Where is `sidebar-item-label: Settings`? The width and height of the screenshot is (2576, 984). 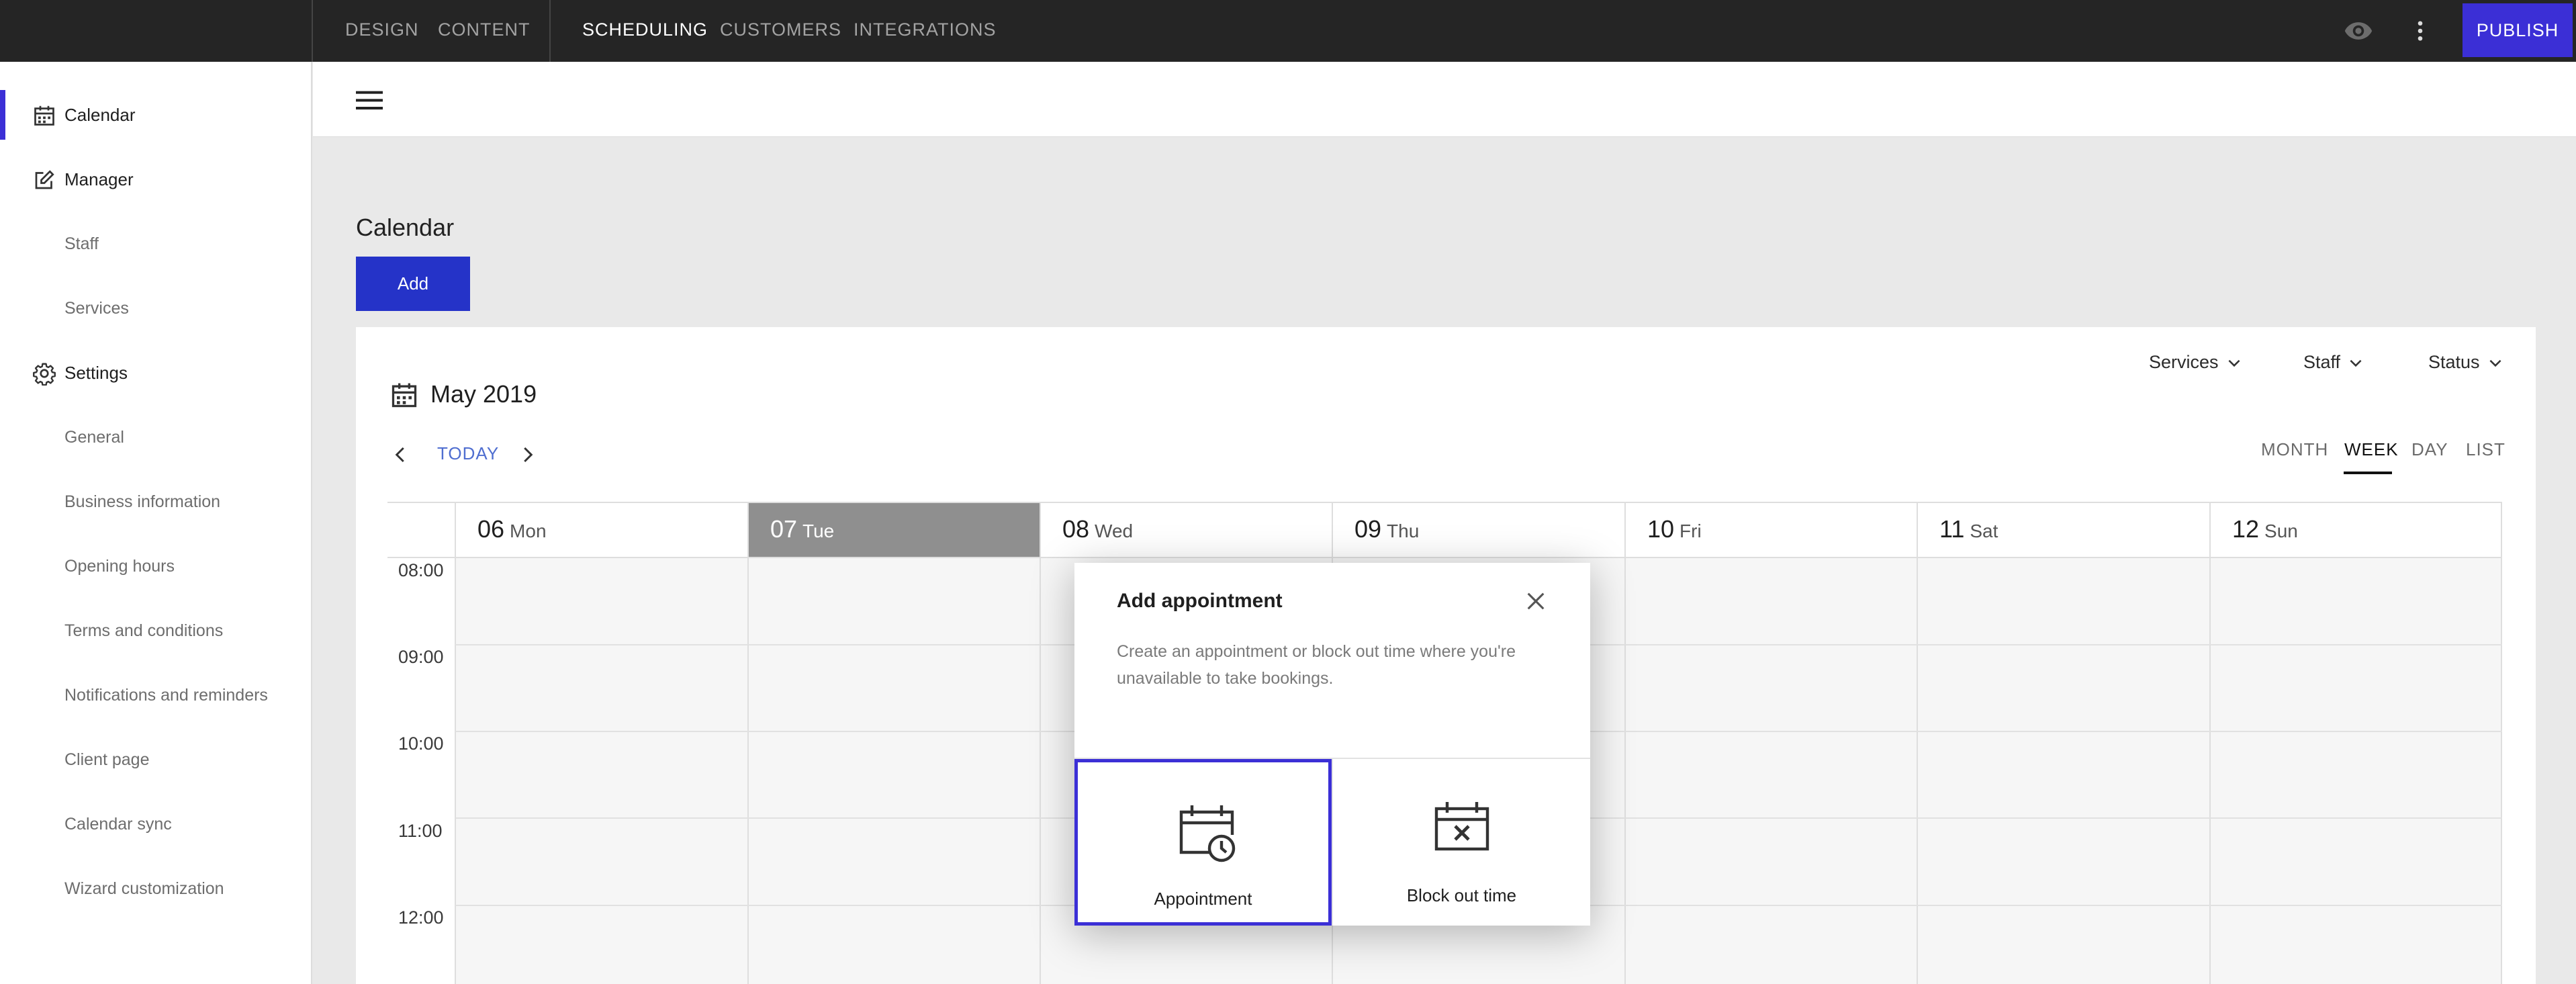 sidebar-item-label: Settings is located at coordinates (96, 372).